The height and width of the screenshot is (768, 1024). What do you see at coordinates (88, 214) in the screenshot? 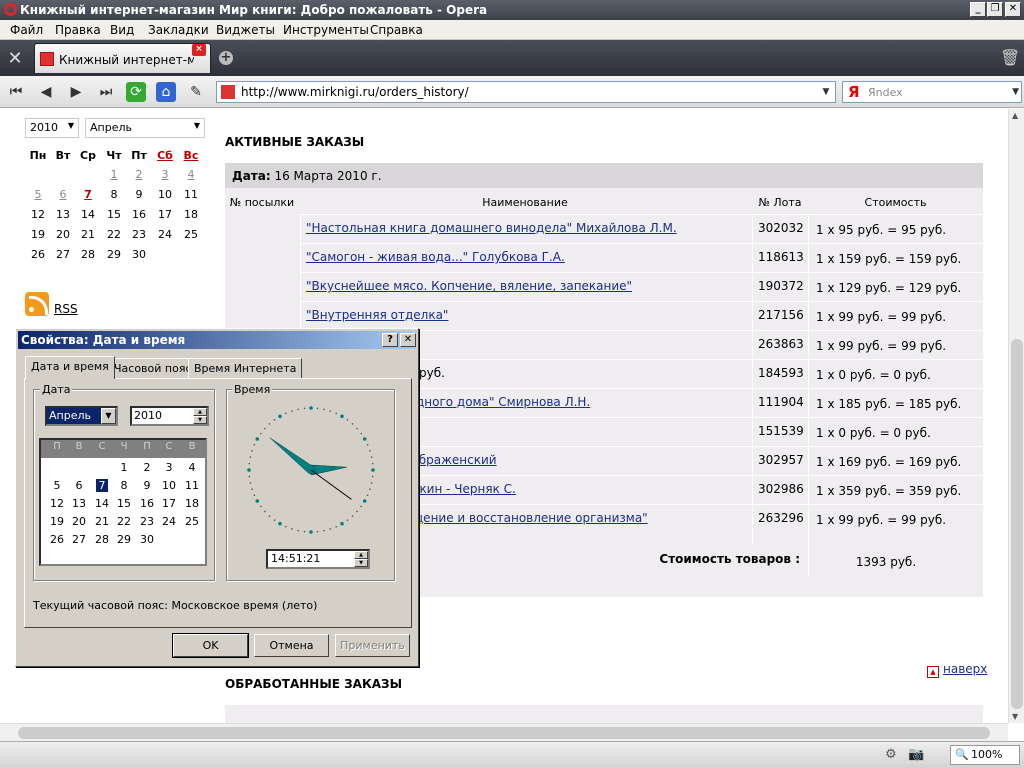
I see `calendar-day: 14` at bounding box center [88, 214].